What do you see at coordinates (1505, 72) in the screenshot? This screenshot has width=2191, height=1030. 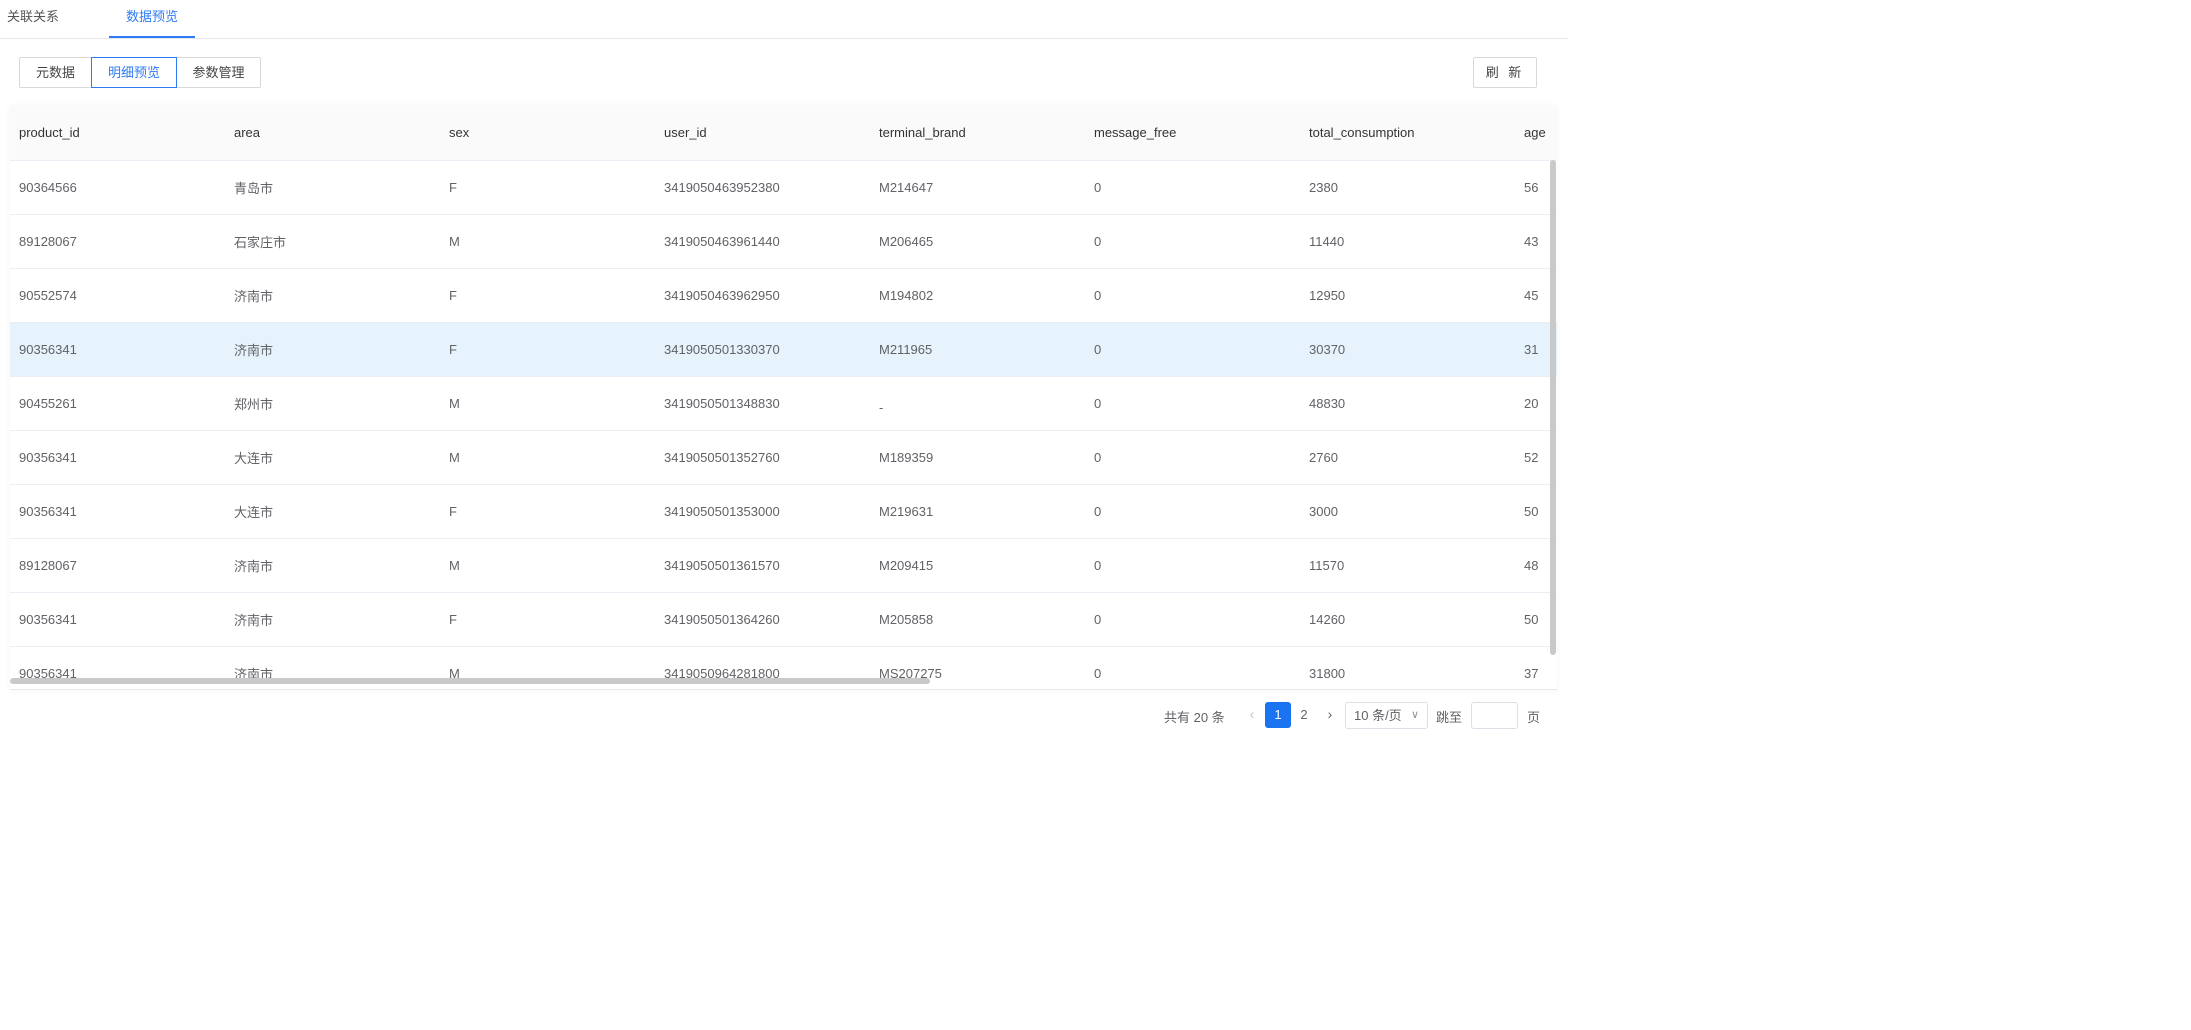 I see `refresh-button: 刷 新` at bounding box center [1505, 72].